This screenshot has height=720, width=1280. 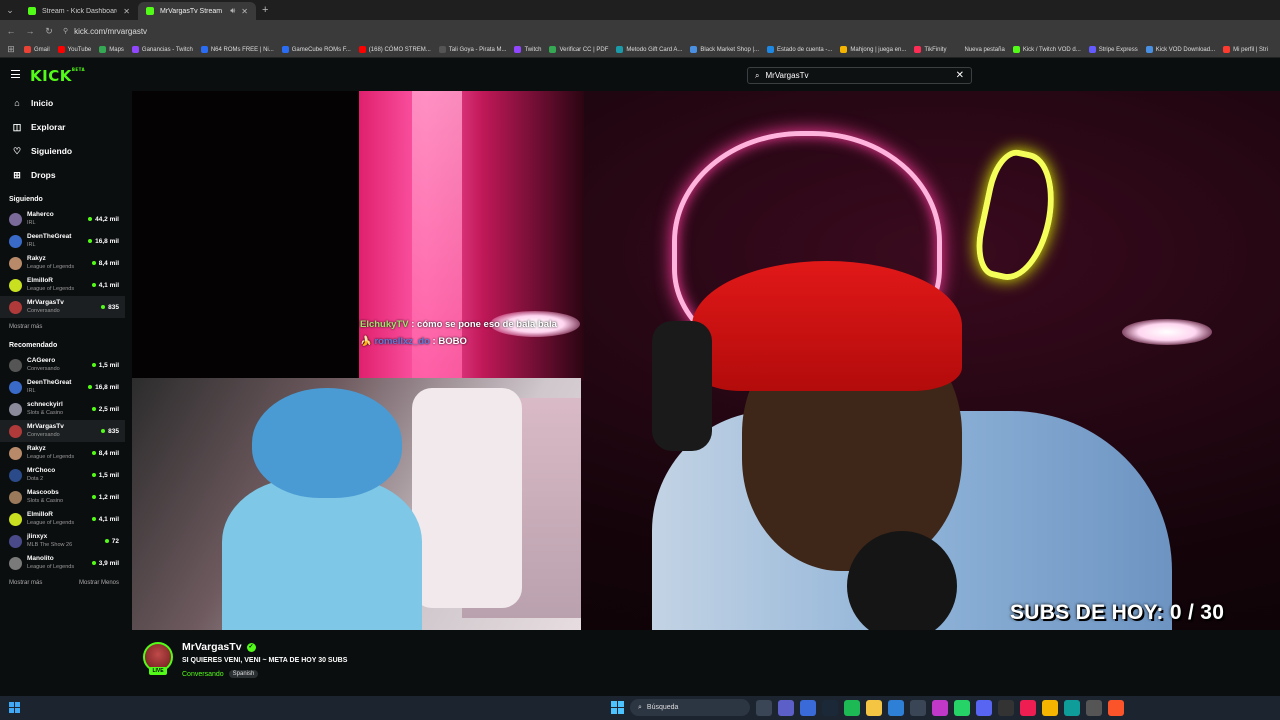 I want to click on channel-avatar, so click(x=15, y=519).